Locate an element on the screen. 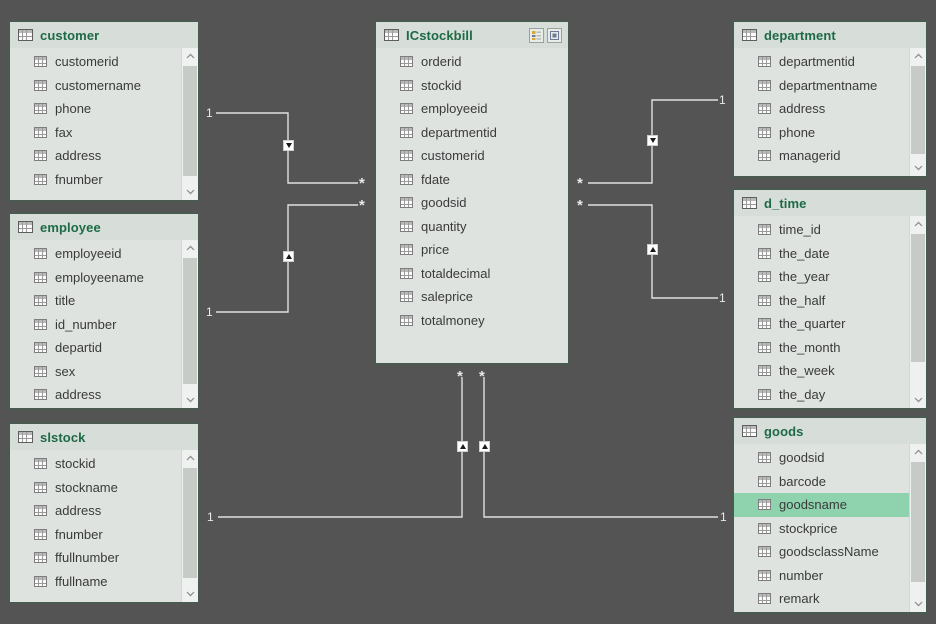 The height and width of the screenshot is (624, 936). field-row: price is located at coordinates (472, 250).